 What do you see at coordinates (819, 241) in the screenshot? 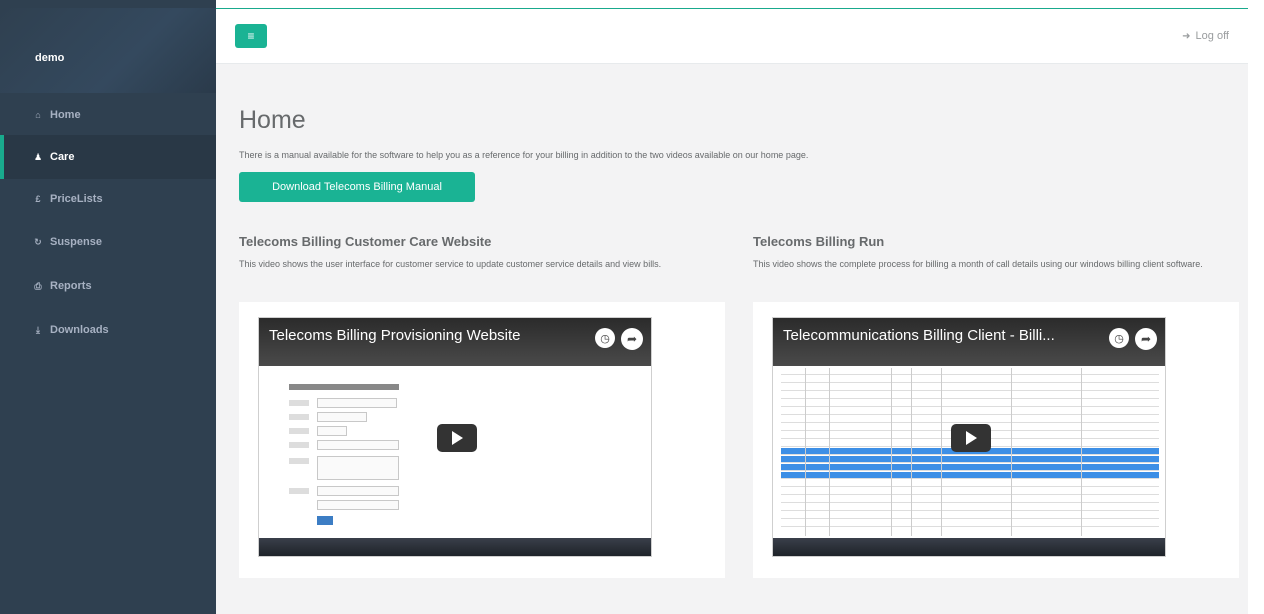
I see `video-heading: Telecoms Billing Run` at bounding box center [819, 241].